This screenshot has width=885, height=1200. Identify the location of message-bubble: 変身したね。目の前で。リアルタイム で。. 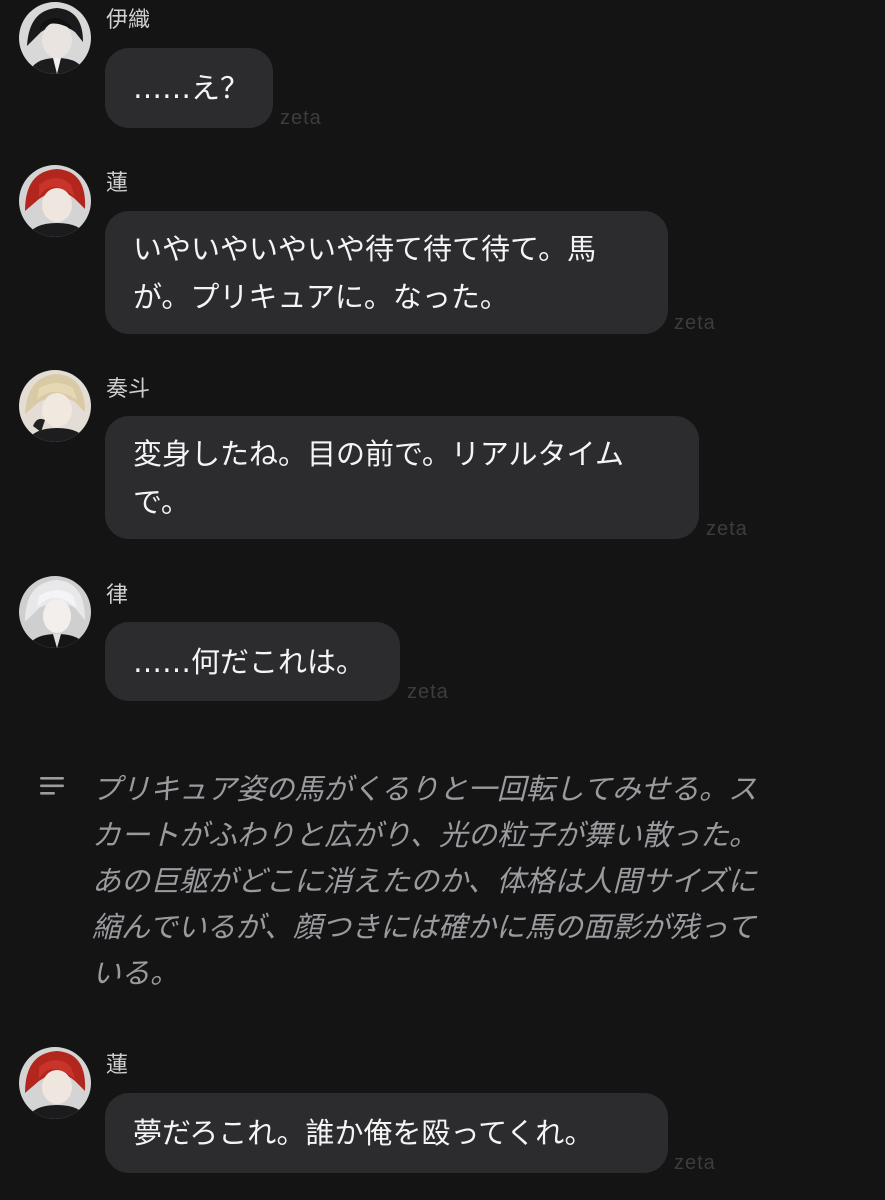
(402, 477).